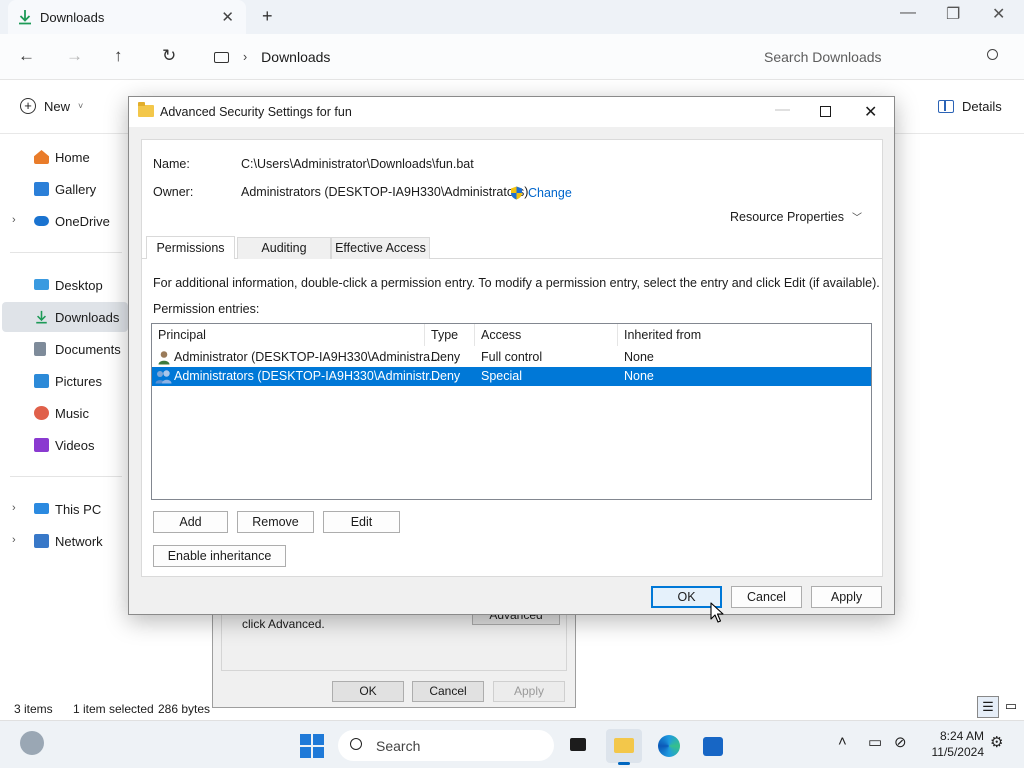 Image resolution: width=1024 pixels, height=768 pixels. What do you see at coordinates (368, 691) in the screenshot?
I see `props-ok-button: OK` at bounding box center [368, 691].